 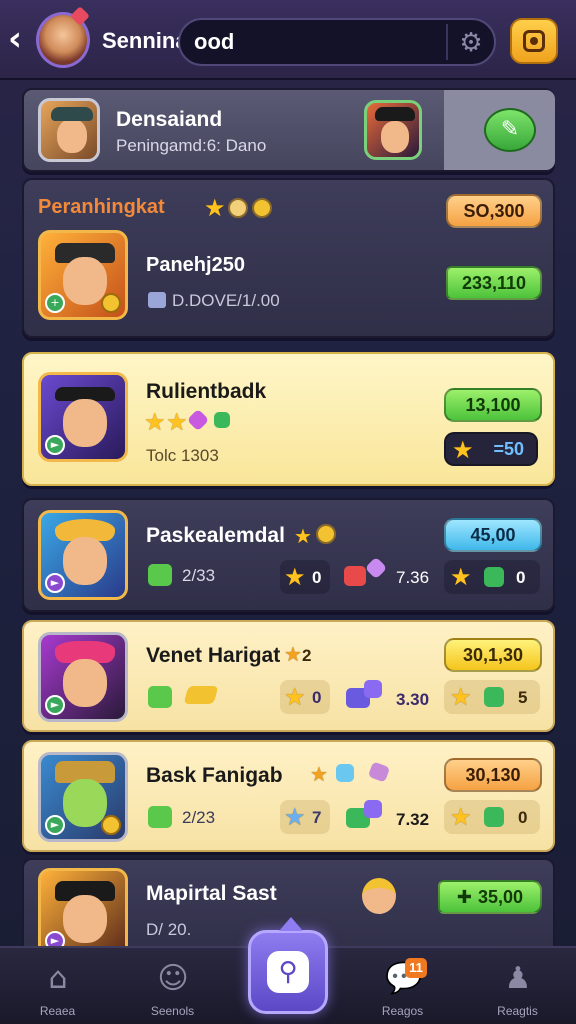 What do you see at coordinates (518, 978) in the screenshot?
I see `user-icon: ♟` at bounding box center [518, 978].